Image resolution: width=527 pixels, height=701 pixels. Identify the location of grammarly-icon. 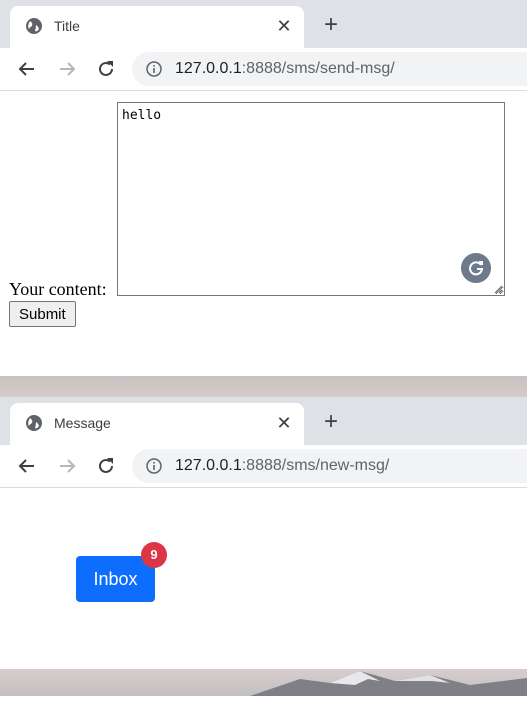
(476, 268).